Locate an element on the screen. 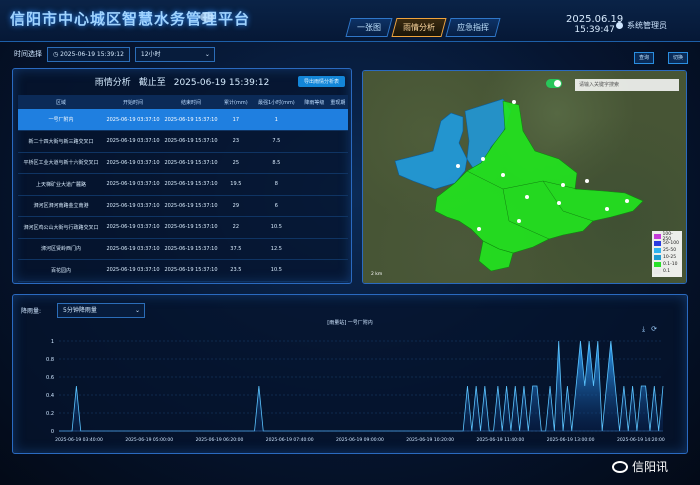  y-tick-label: 0.4 is located at coordinates (50, 396).